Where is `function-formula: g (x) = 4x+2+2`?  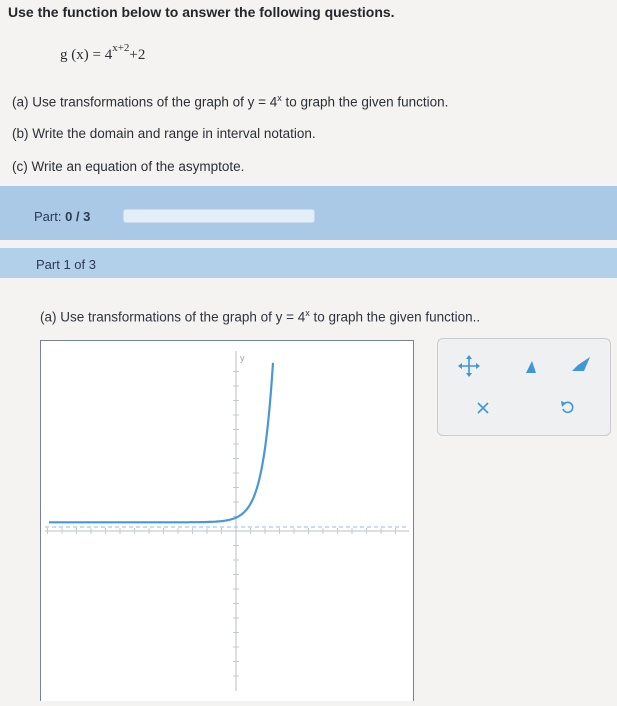 function-formula: g (x) = 4x+2+2 is located at coordinates (103, 53).